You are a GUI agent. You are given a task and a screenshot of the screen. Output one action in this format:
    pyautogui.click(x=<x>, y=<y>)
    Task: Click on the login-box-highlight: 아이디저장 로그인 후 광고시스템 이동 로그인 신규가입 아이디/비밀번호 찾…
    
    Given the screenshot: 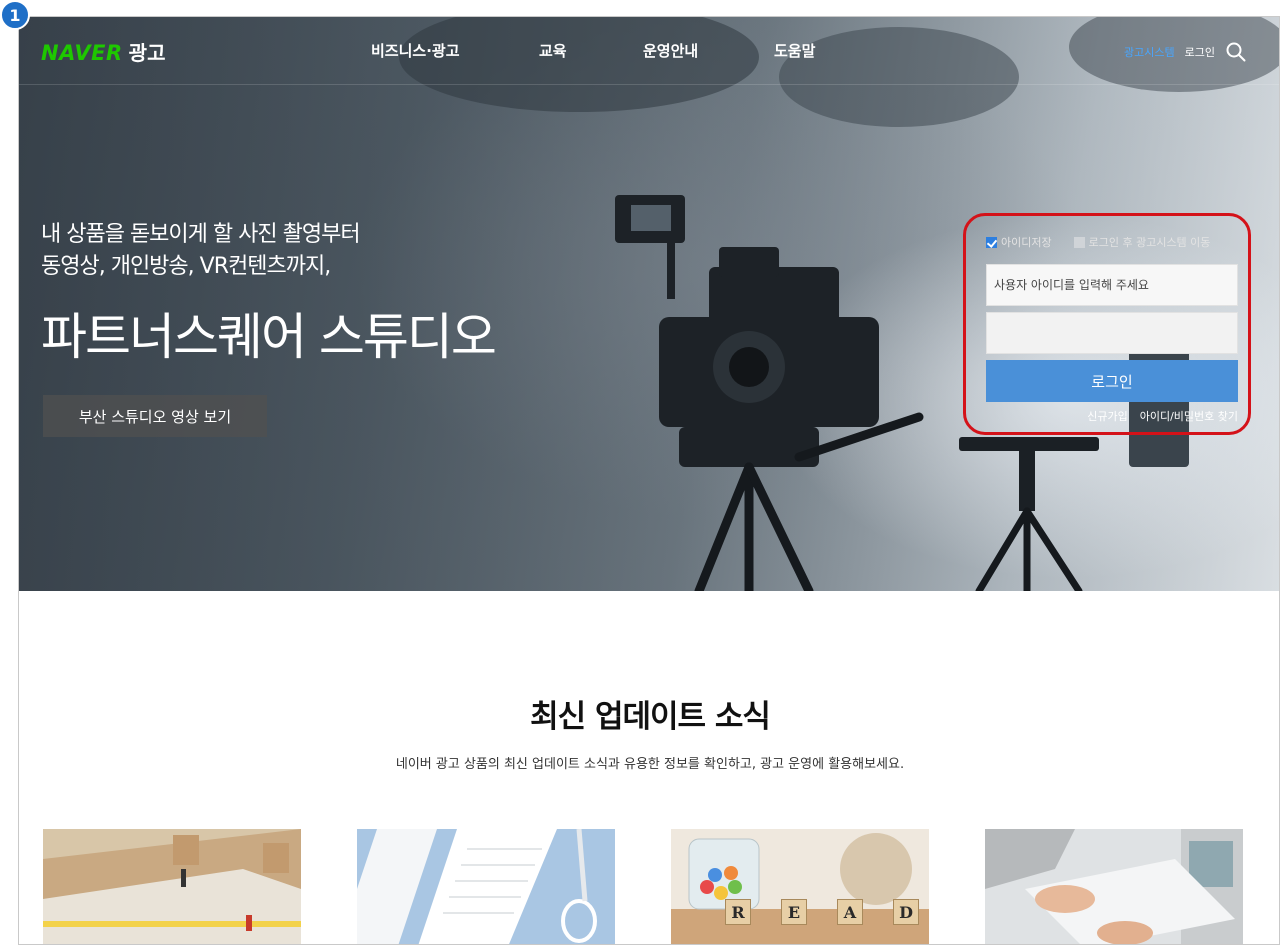 What is the action you would take?
    pyautogui.click(x=1107, y=324)
    